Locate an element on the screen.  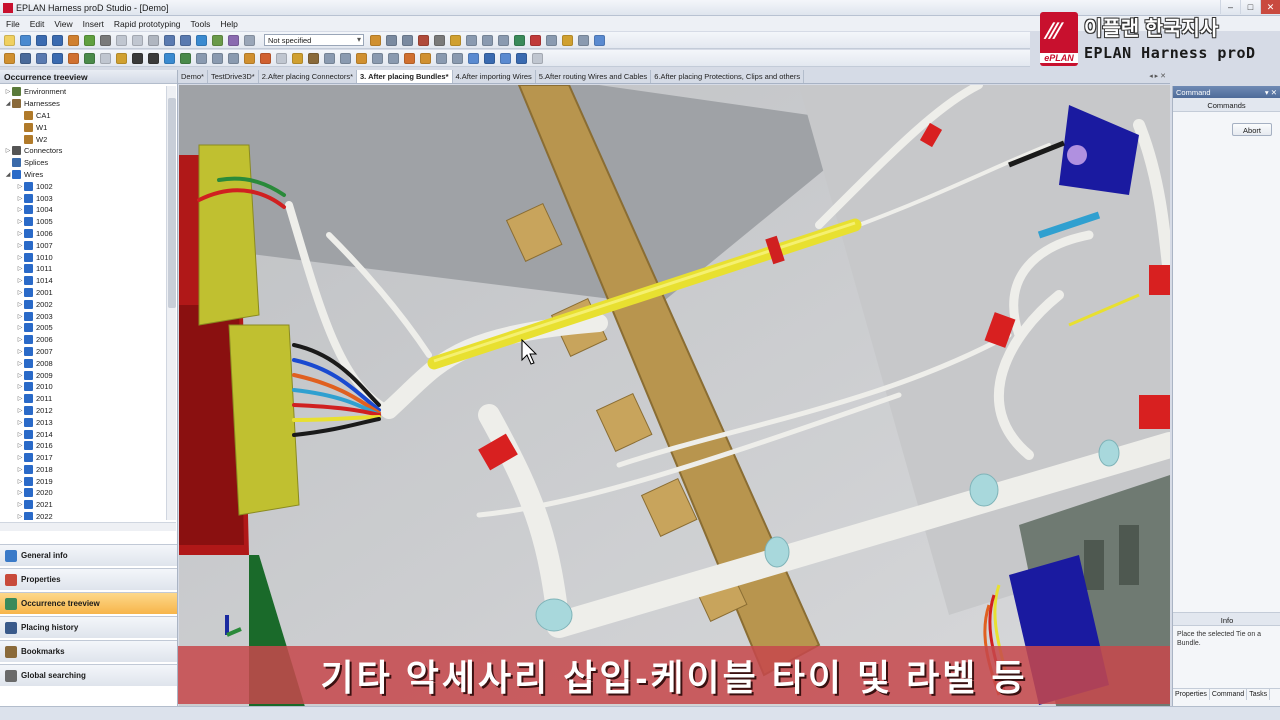
tree-item: ▷ Connectors is located at coordinates (83, 151).